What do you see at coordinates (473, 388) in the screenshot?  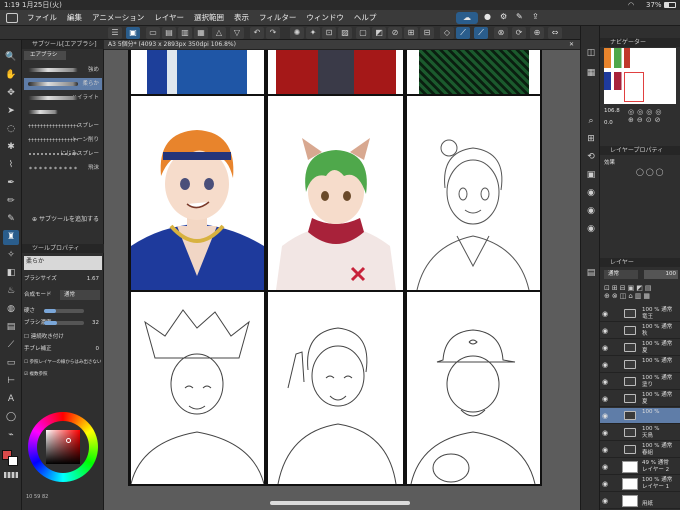 I see `panel-bottom-right` at bounding box center [473, 388].